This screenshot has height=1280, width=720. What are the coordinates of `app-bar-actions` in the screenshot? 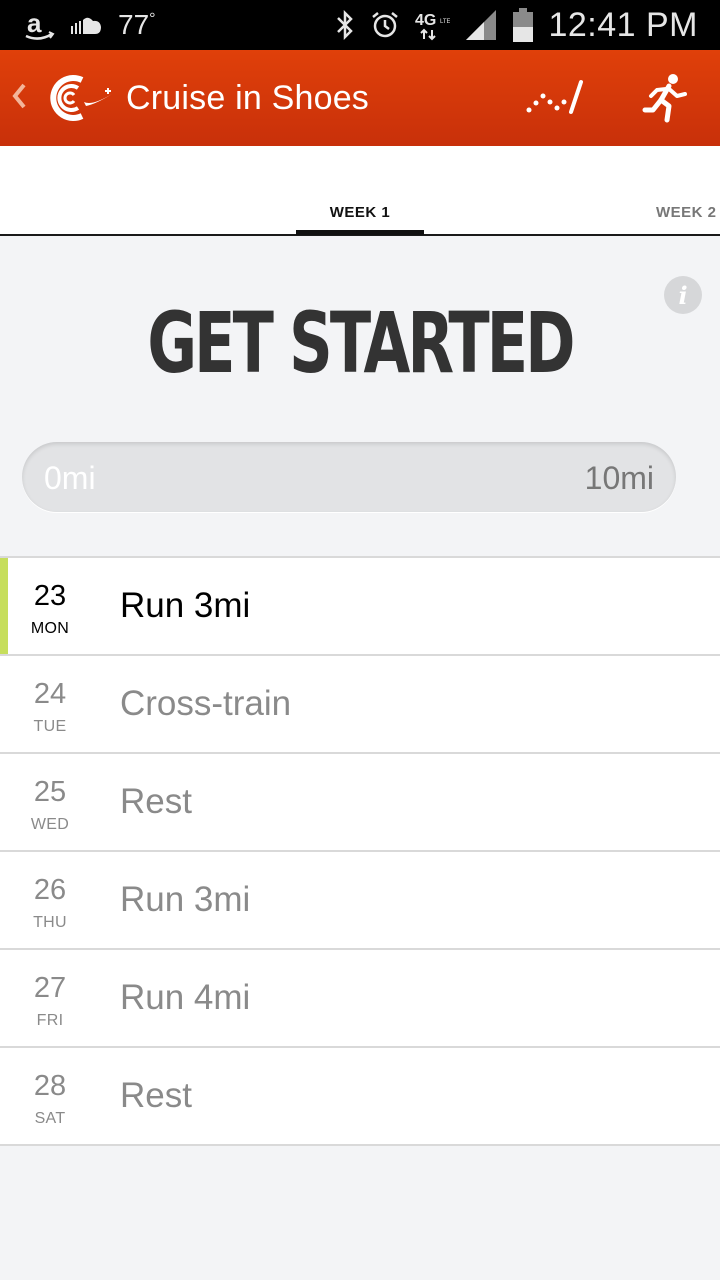 It's located at (610, 98).